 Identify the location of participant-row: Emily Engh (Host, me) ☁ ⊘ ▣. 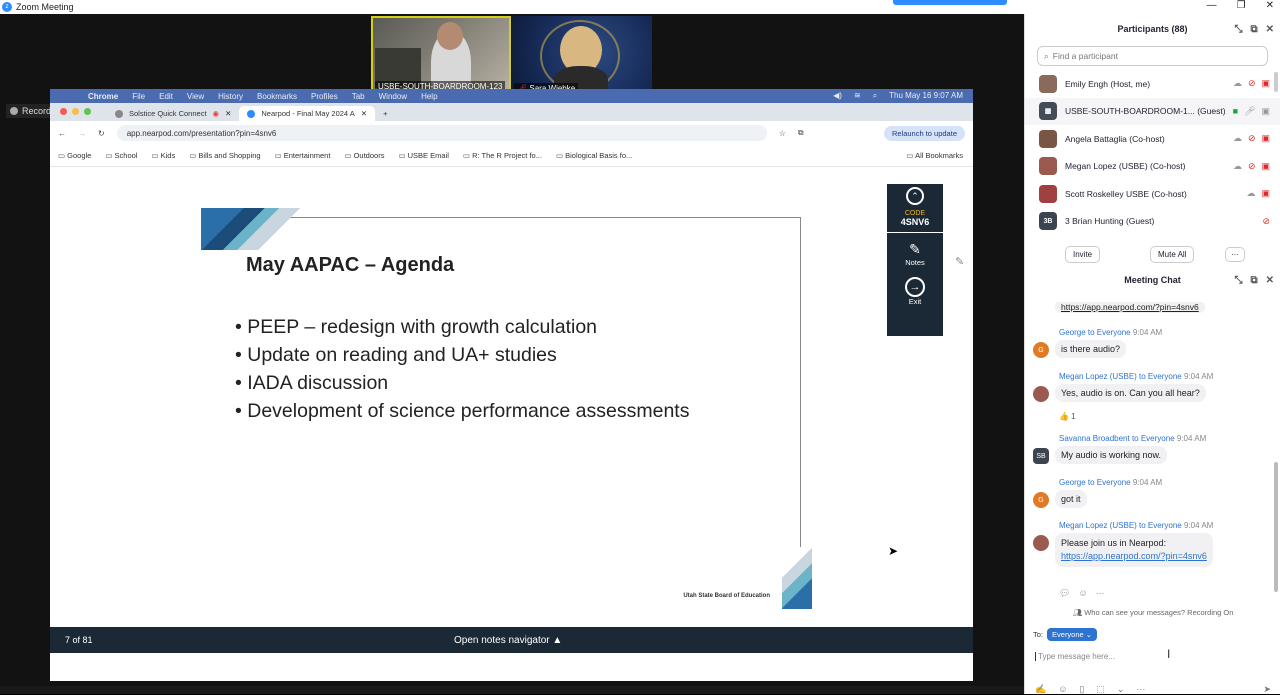
(1152, 84).